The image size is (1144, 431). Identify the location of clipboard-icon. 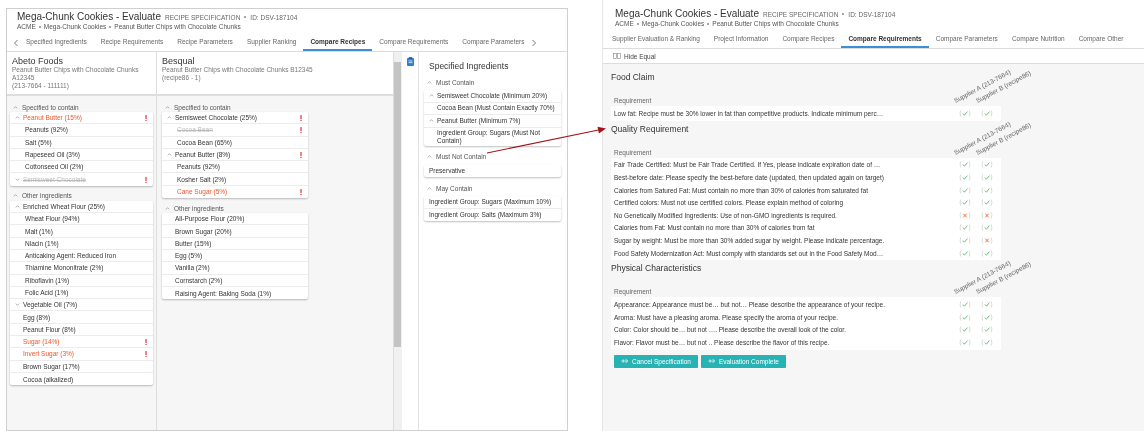
(410, 61).